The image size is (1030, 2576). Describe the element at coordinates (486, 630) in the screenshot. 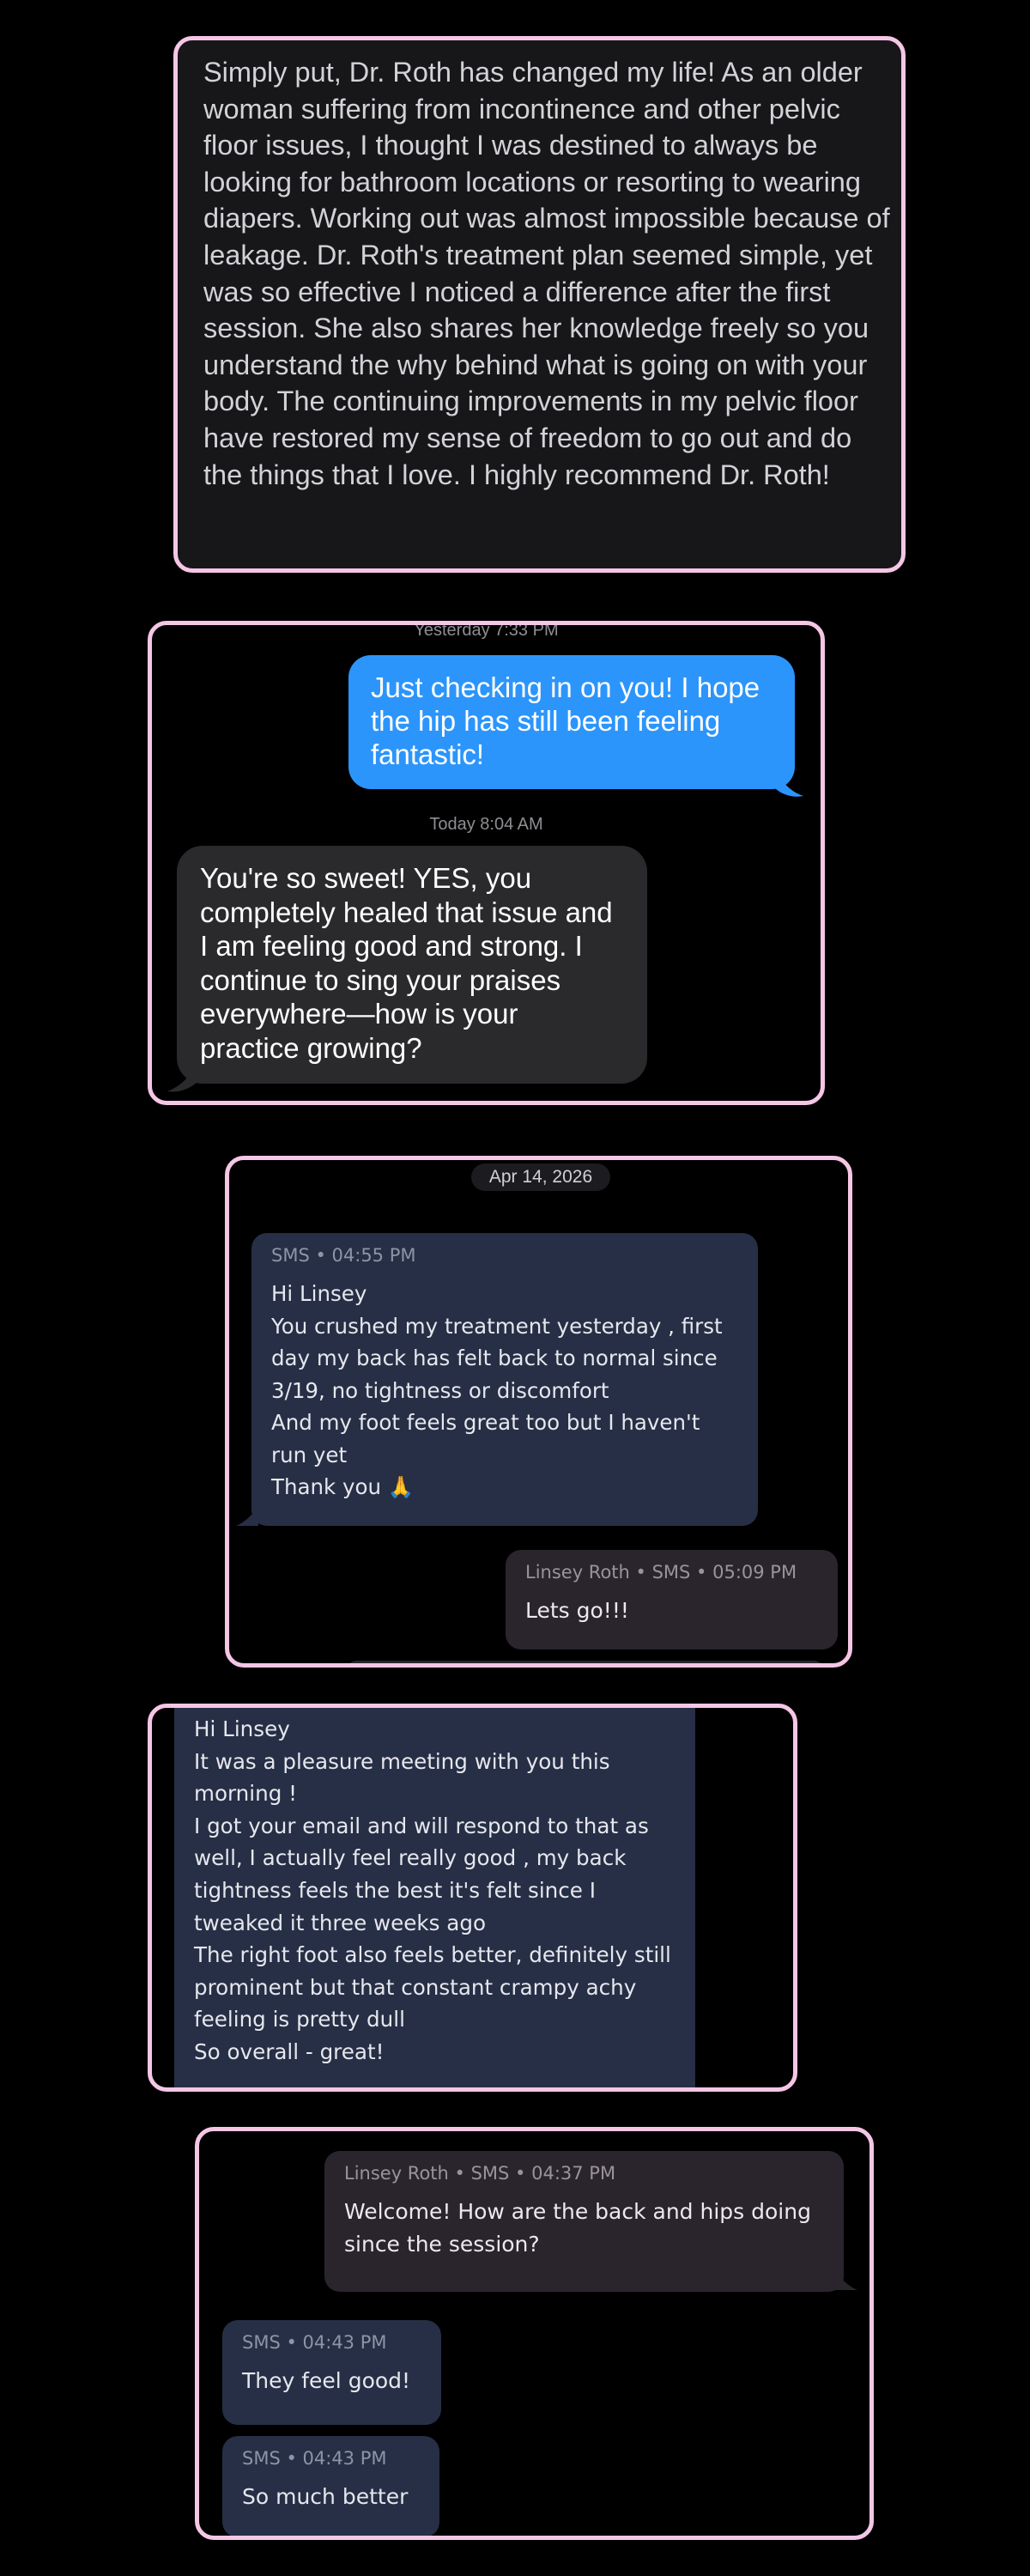

I see `timestamp-yesterday: Yesterday 7:33 PM` at that location.